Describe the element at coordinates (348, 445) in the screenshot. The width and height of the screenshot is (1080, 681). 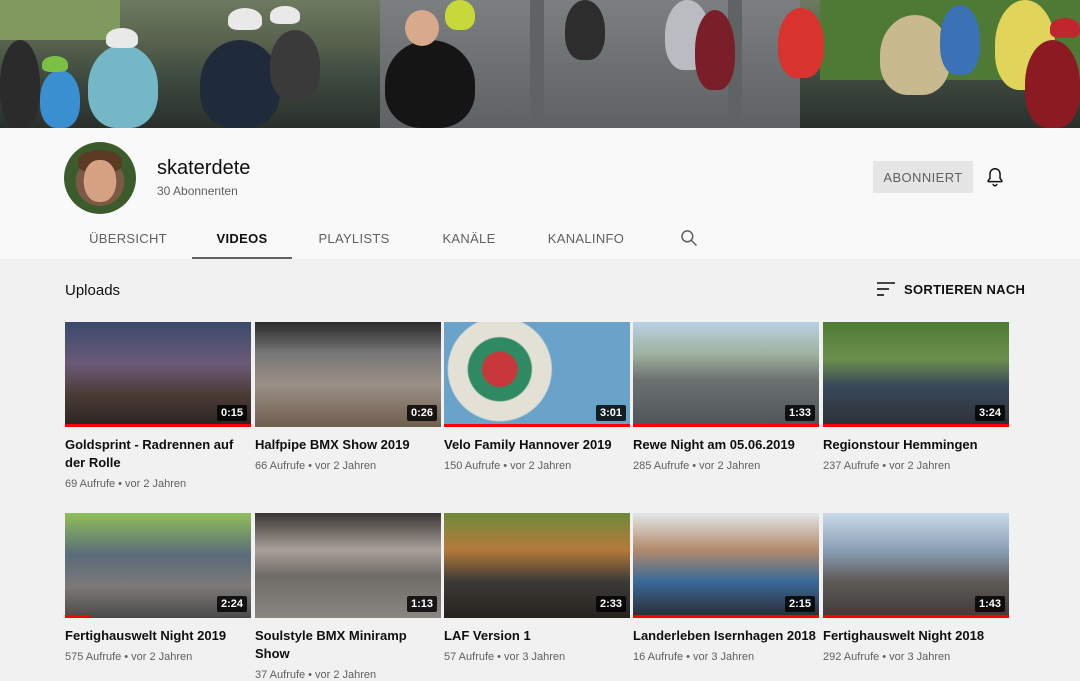
I see `video-title: Halfpipe BMX Show 2019` at that location.